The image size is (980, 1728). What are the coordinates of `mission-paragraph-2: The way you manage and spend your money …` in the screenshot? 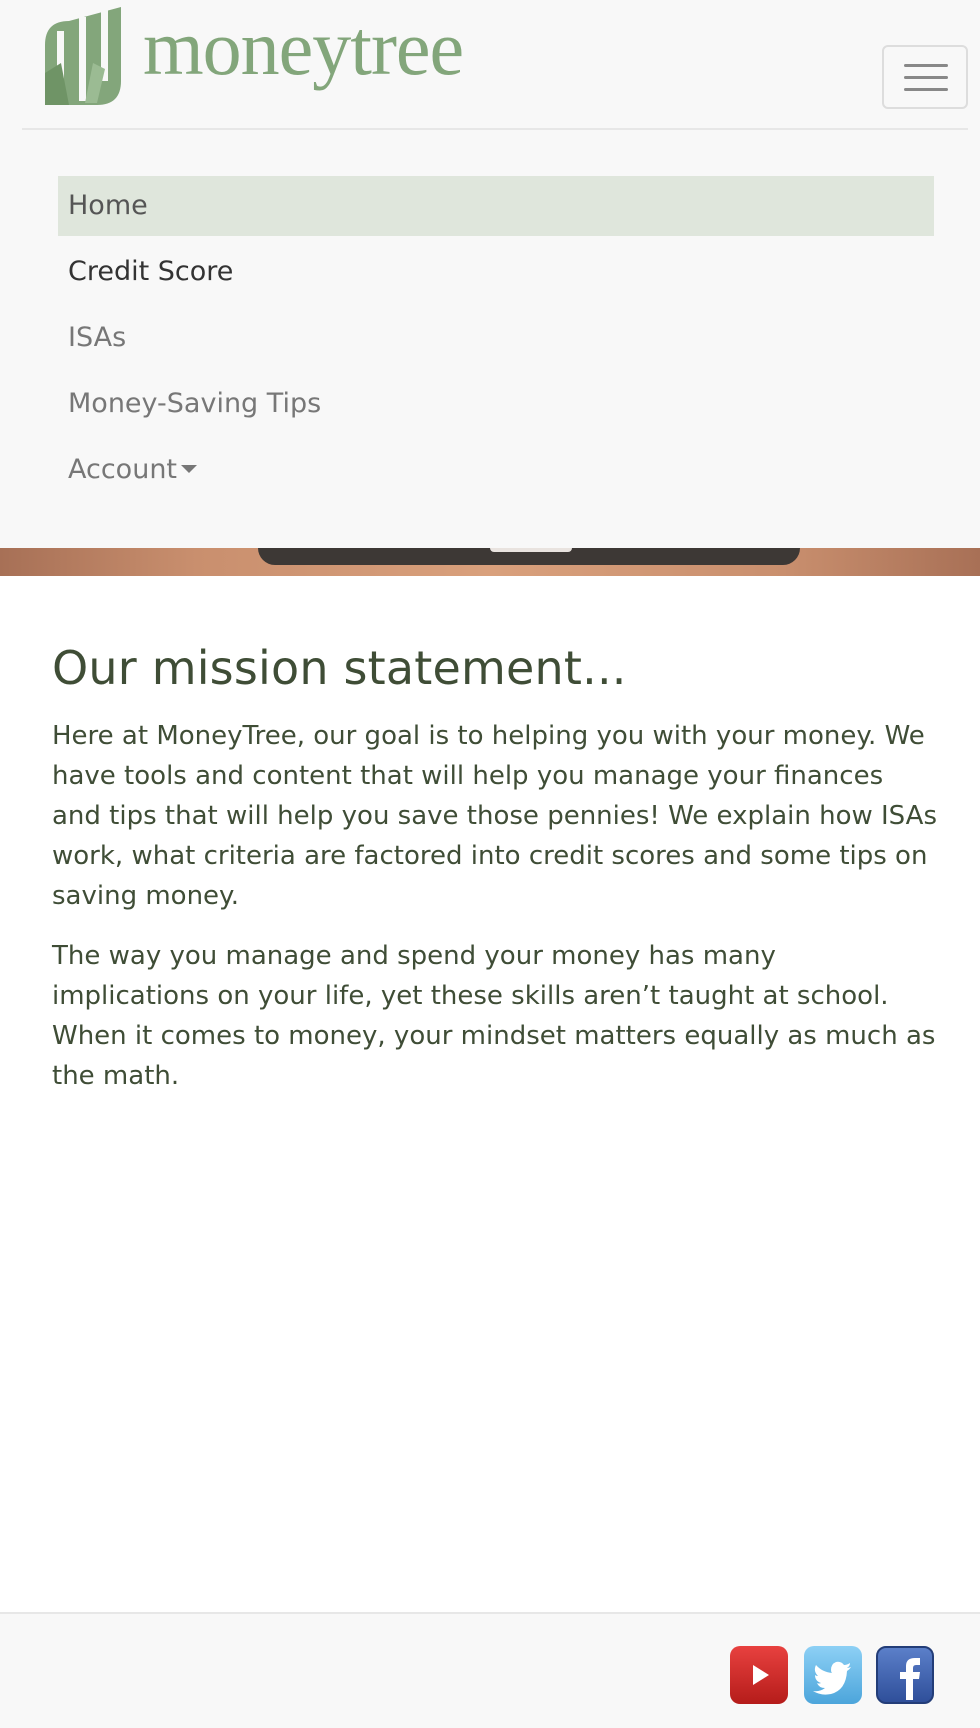 It's located at (494, 1016).